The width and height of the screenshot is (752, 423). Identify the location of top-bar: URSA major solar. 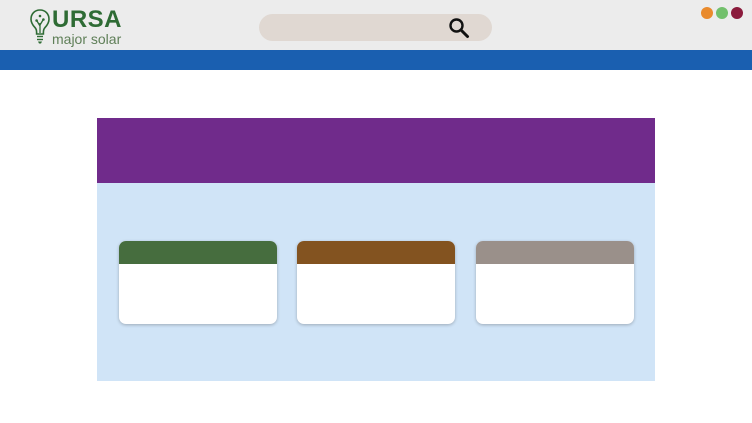
(376, 25).